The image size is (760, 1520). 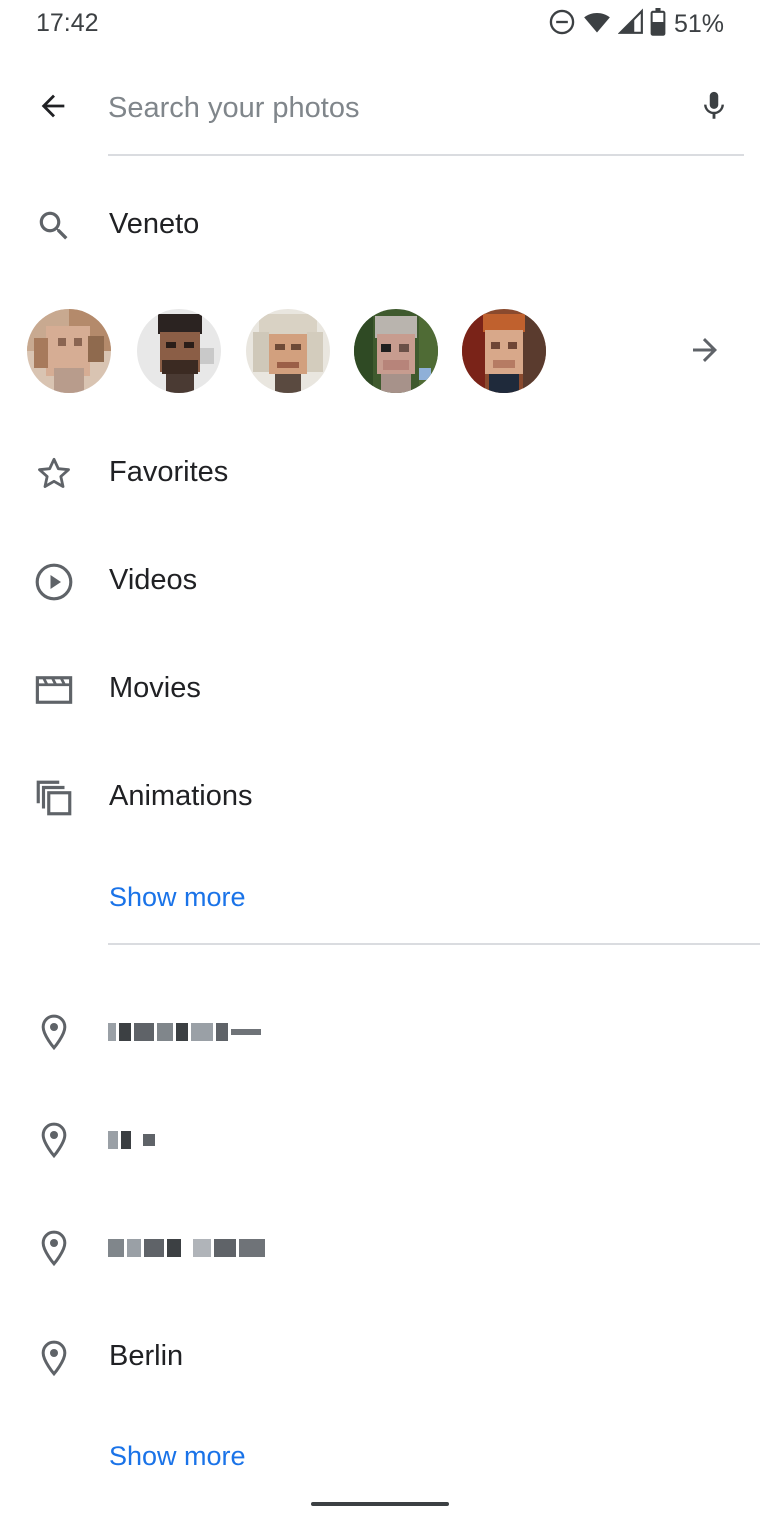 What do you see at coordinates (54, 226) in the screenshot?
I see `search-icon` at bounding box center [54, 226].